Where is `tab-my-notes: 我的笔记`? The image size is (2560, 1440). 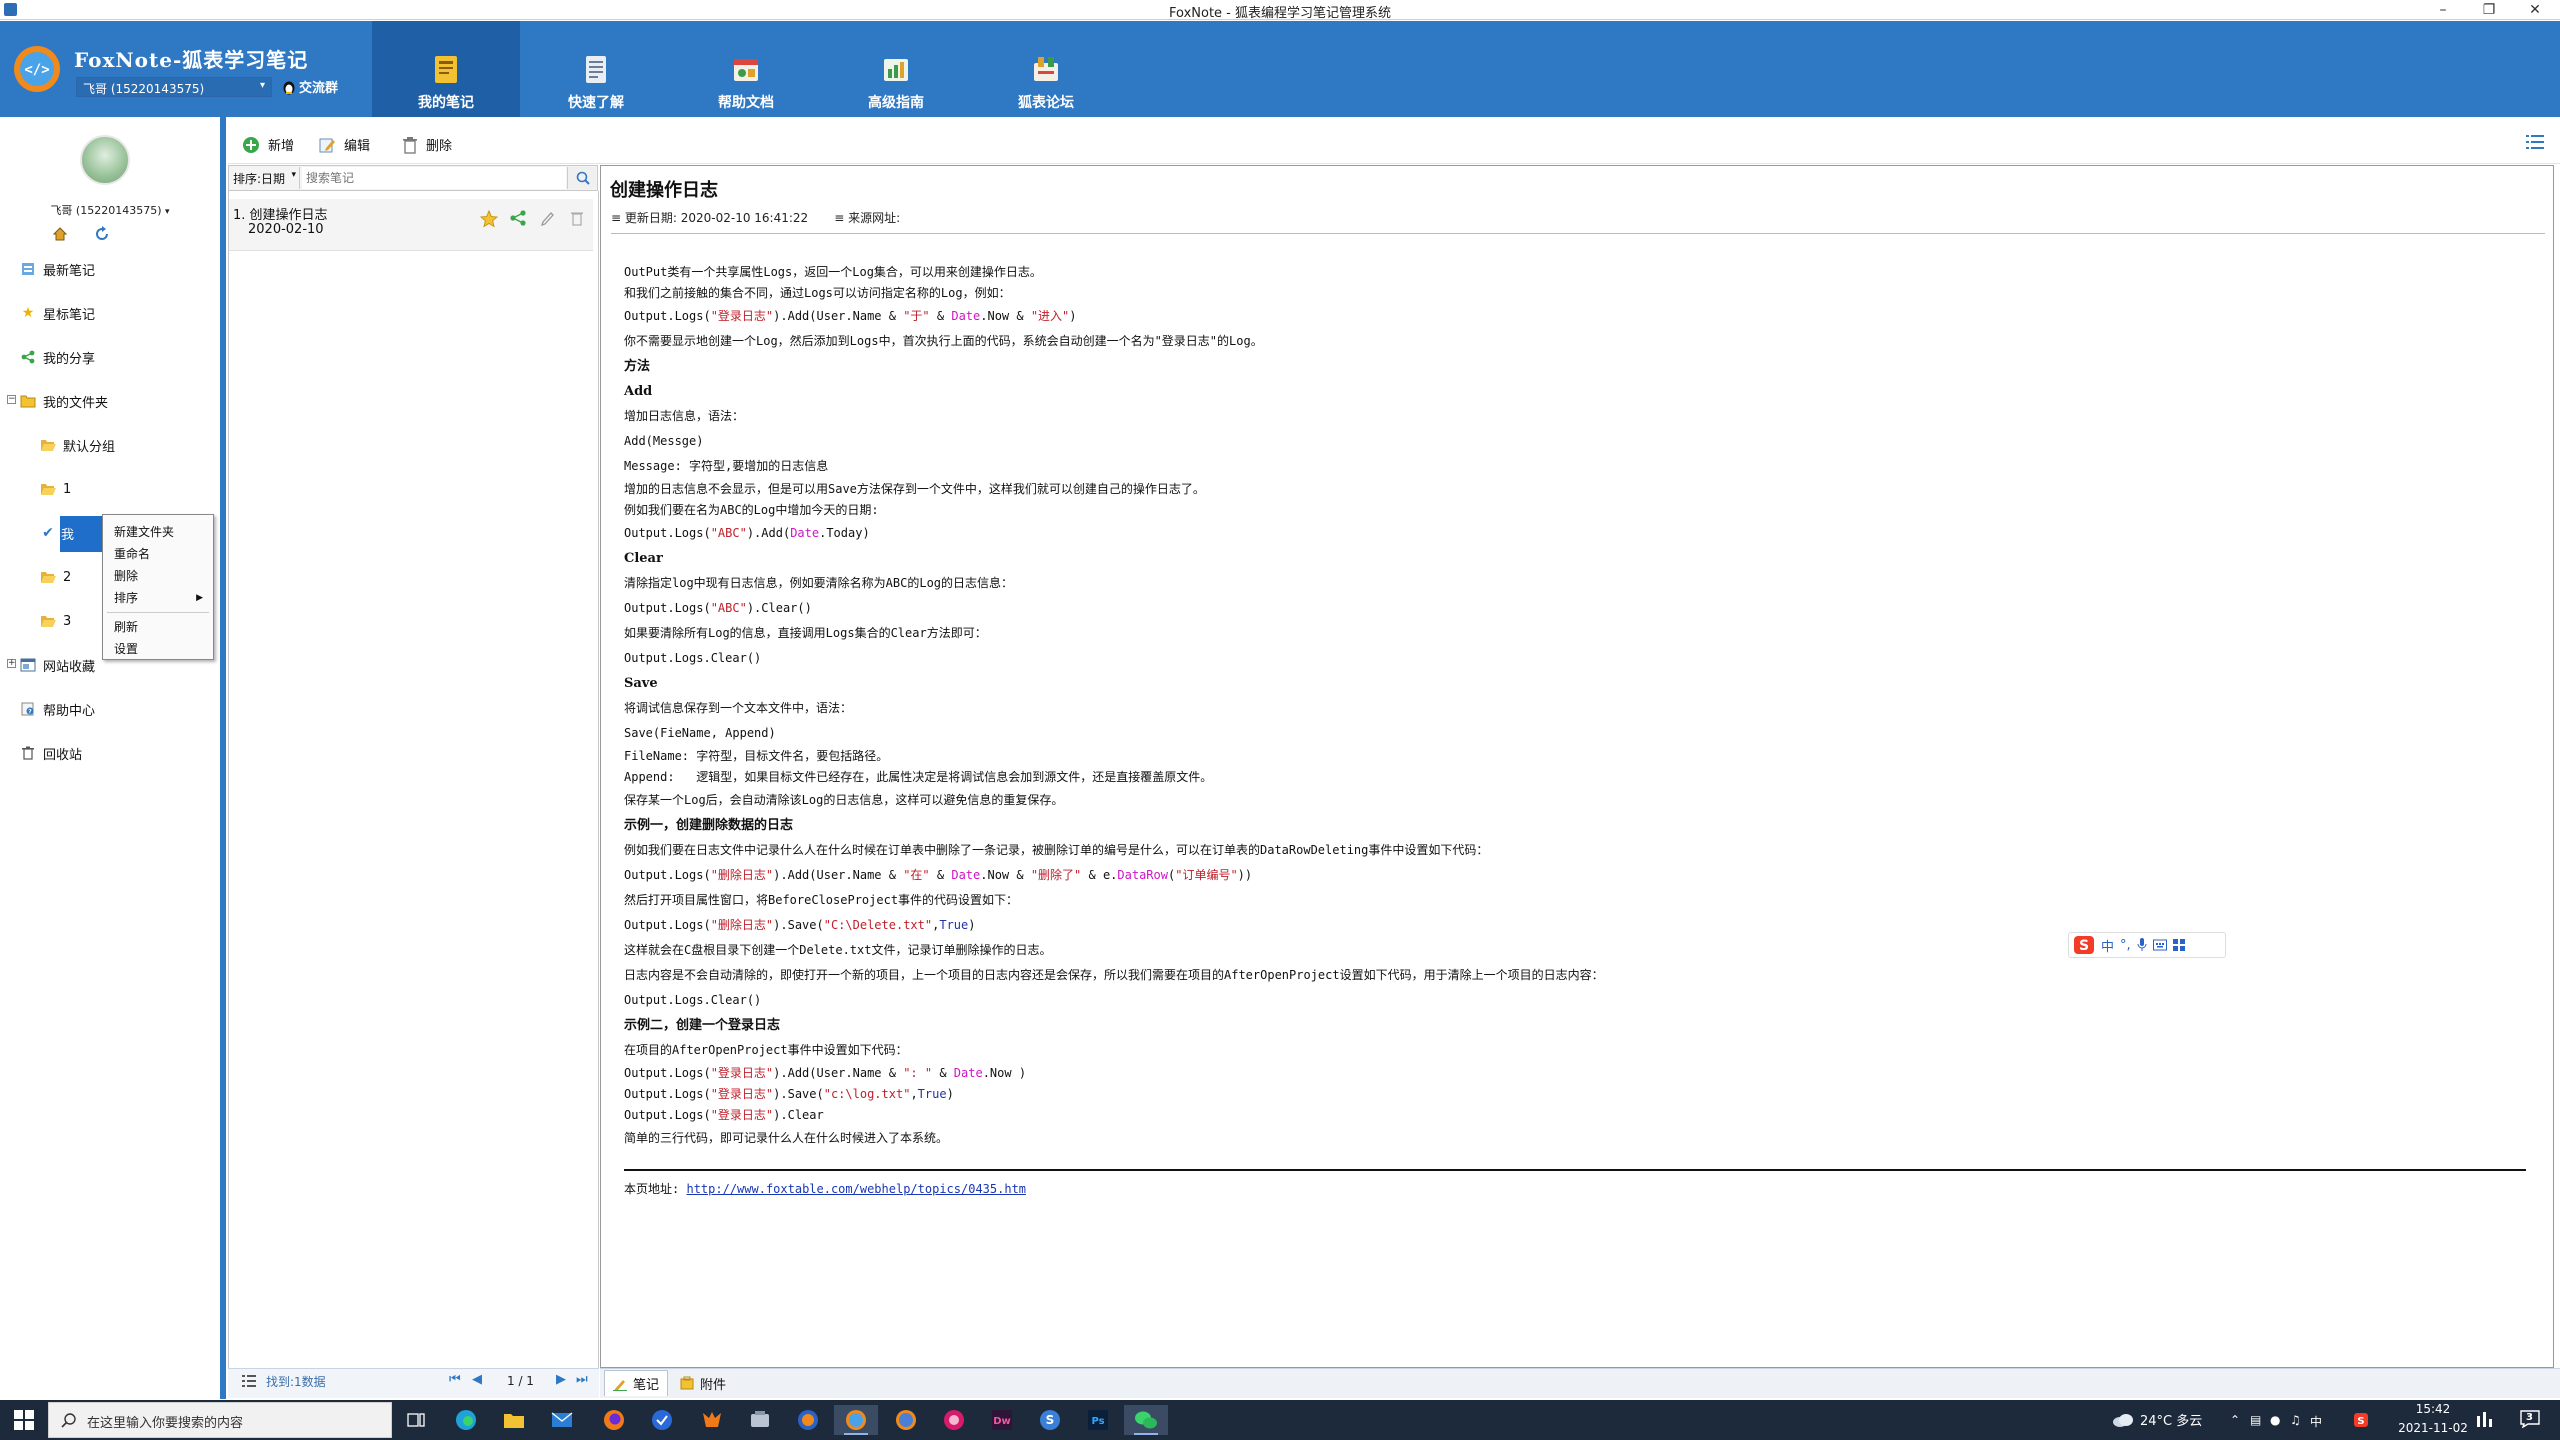
tab-my-notes: 我的笔记 is located at coordinates (446, 69).